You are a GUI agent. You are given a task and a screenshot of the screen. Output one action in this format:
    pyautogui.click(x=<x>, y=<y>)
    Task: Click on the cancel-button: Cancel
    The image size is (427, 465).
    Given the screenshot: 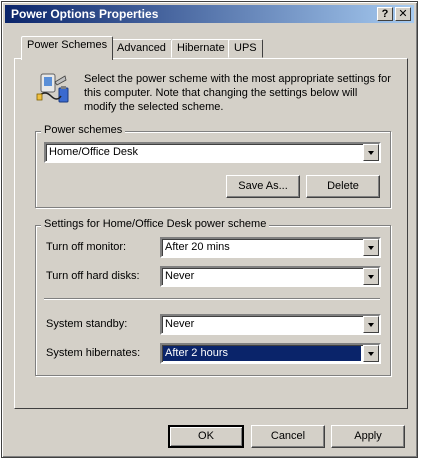 What is the action you would take?
    pyautogui.click(x=288, y=436)
    